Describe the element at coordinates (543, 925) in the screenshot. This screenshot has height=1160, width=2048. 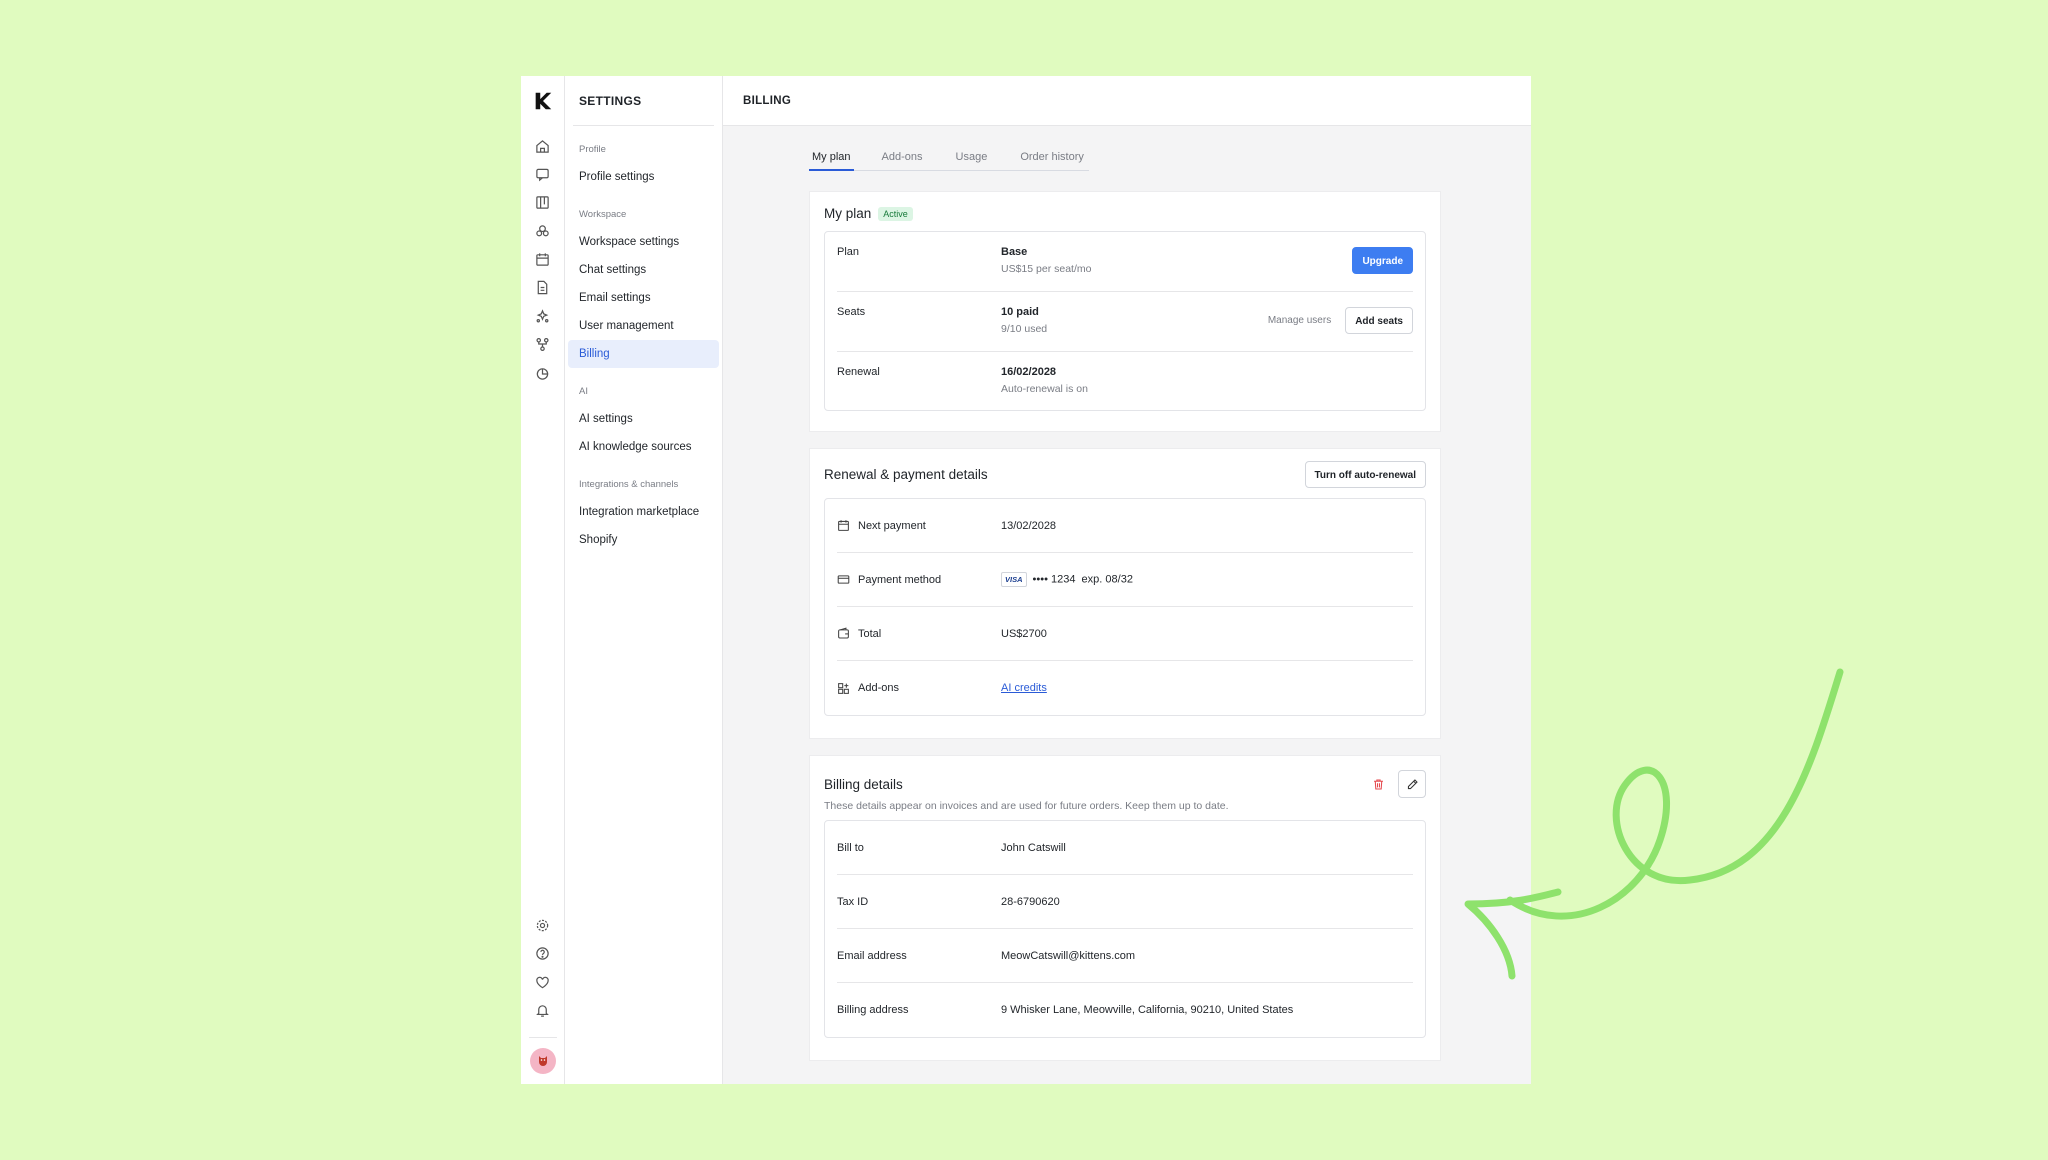
I see `gear-icon` at that location.